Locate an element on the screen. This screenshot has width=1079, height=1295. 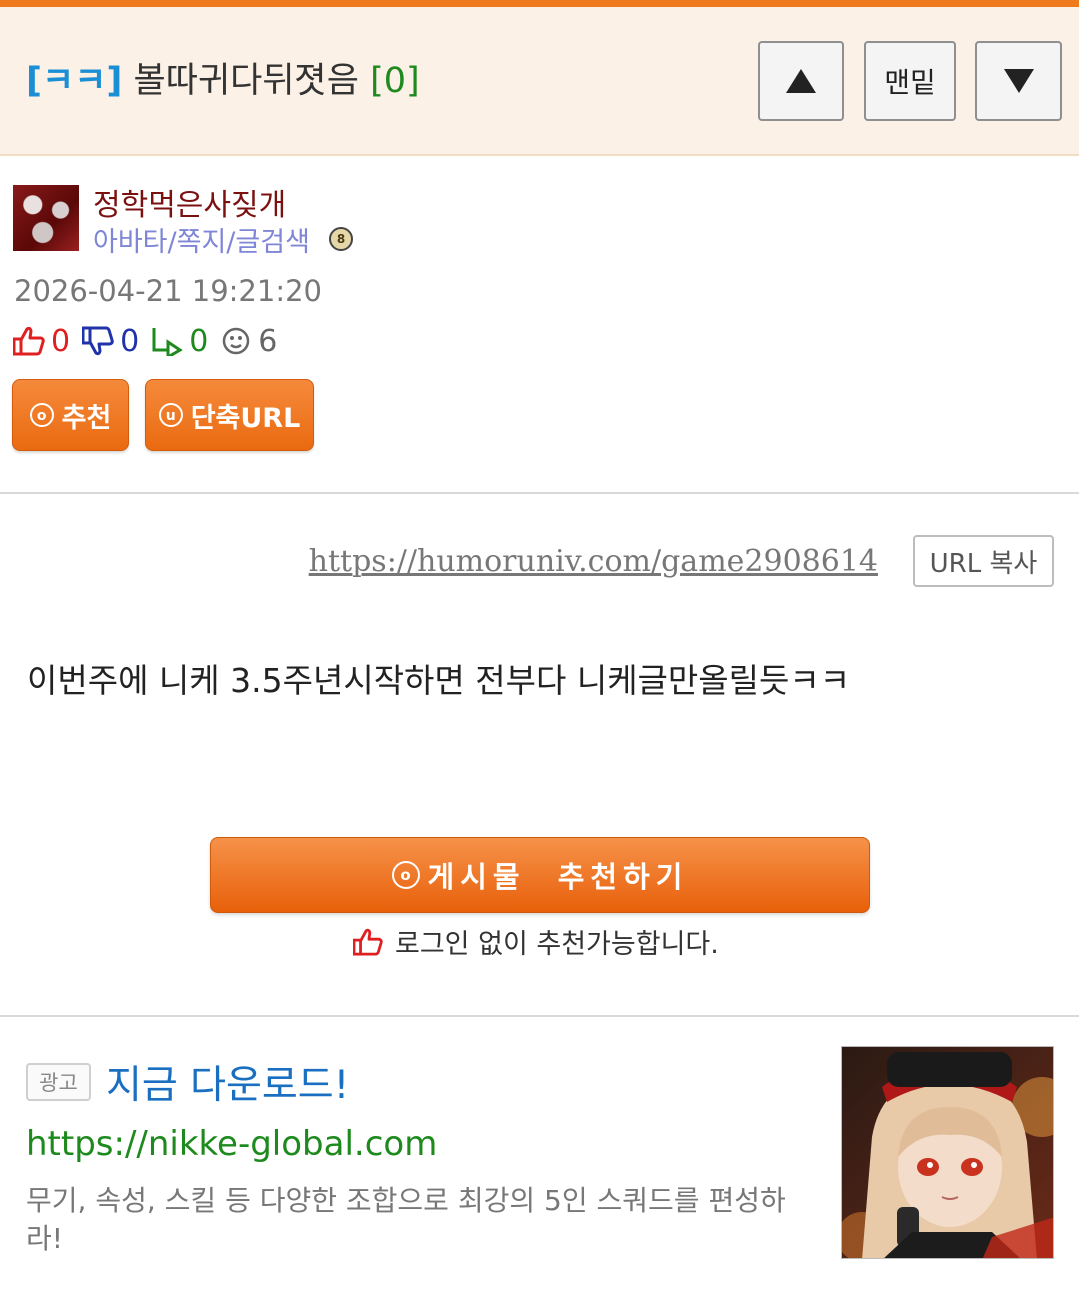
triangle-up-icon is located at coordinates (801, 81).